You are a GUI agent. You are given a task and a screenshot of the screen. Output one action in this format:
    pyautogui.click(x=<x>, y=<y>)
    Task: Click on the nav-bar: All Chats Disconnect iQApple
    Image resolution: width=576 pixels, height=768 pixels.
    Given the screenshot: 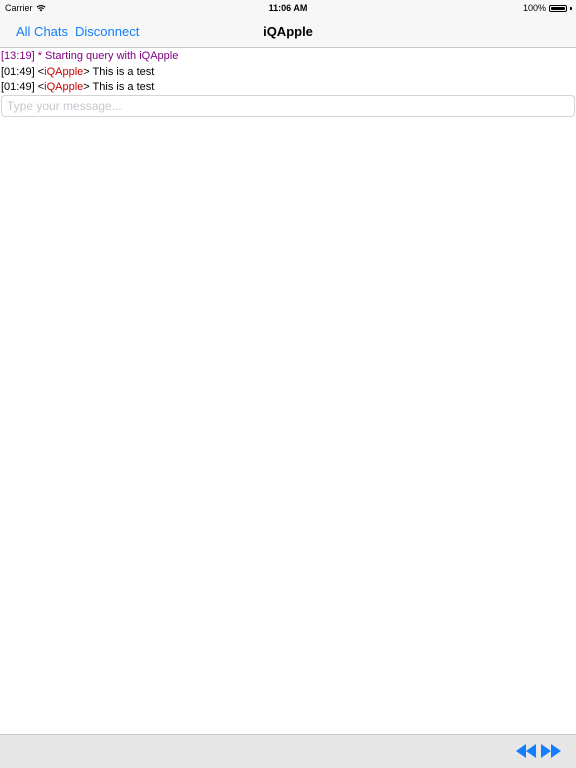 What is the action you would take?
    pyautogui.click(x=288, y=32)
    